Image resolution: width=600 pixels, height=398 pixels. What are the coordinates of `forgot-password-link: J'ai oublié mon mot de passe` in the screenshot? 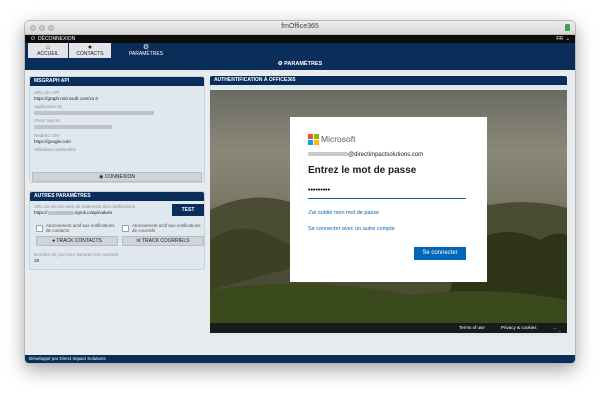 It's located at (343, 213).